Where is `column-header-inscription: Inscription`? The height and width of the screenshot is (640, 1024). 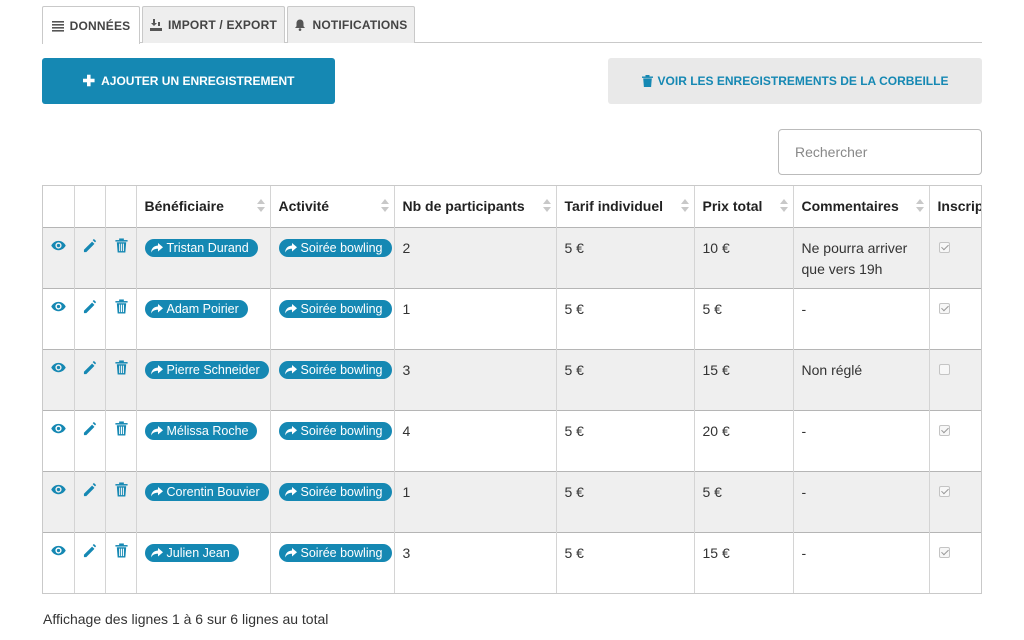
column-header-inscription: Inscription is located at coordinates (955, 206).